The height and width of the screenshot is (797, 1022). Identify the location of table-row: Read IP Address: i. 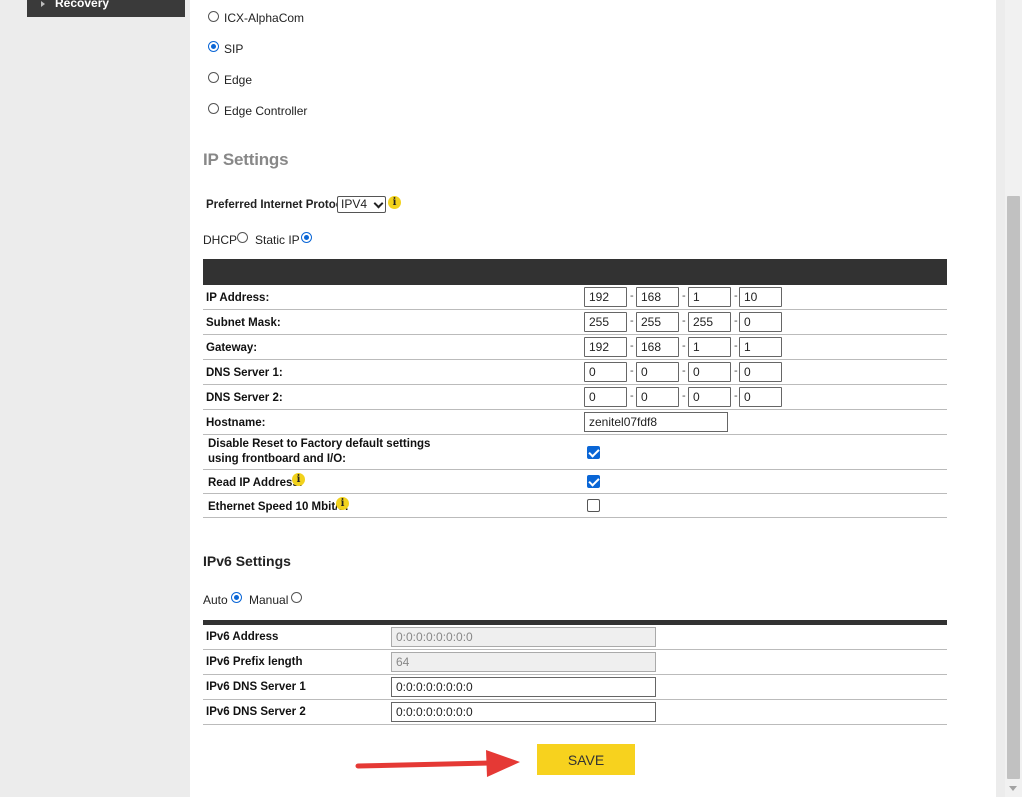
(575, 482).